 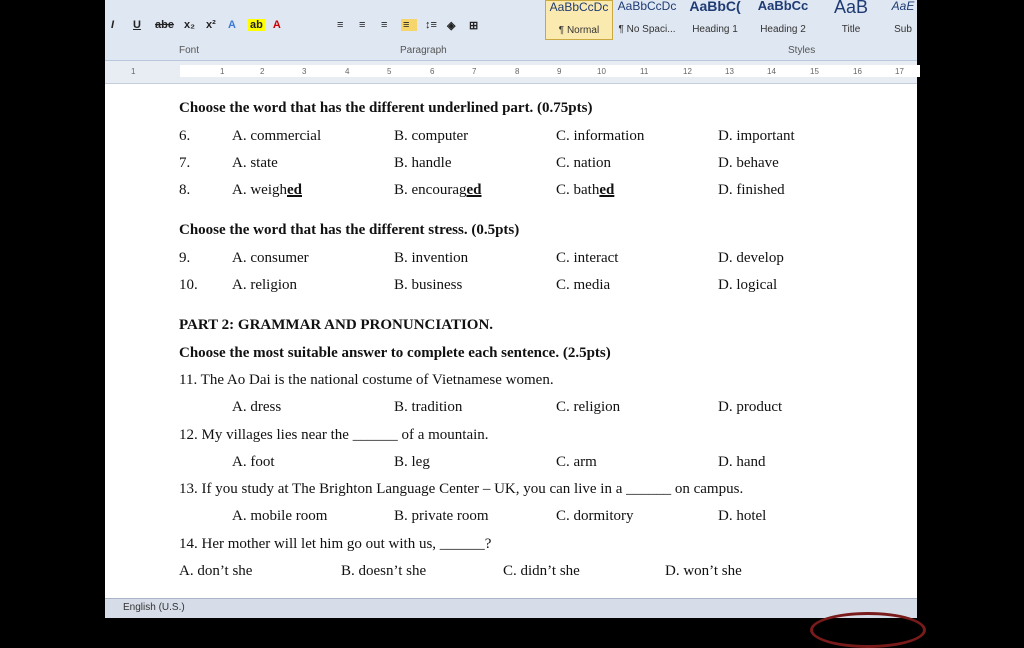 What do you see at coordinates (280, 516) in the screenshot?
I see `option-a: A. mobile room` at bounding box center [280, 516].